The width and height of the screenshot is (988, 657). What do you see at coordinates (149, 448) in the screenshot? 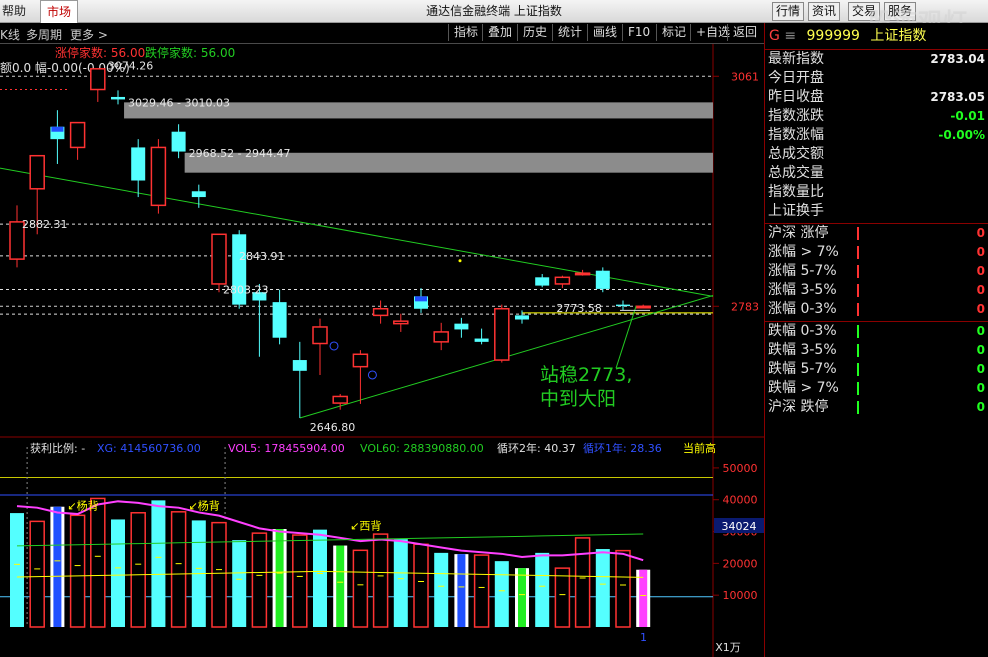
I see `xg-readout: XG: 414560736.00` at bounding box center [149, 448].